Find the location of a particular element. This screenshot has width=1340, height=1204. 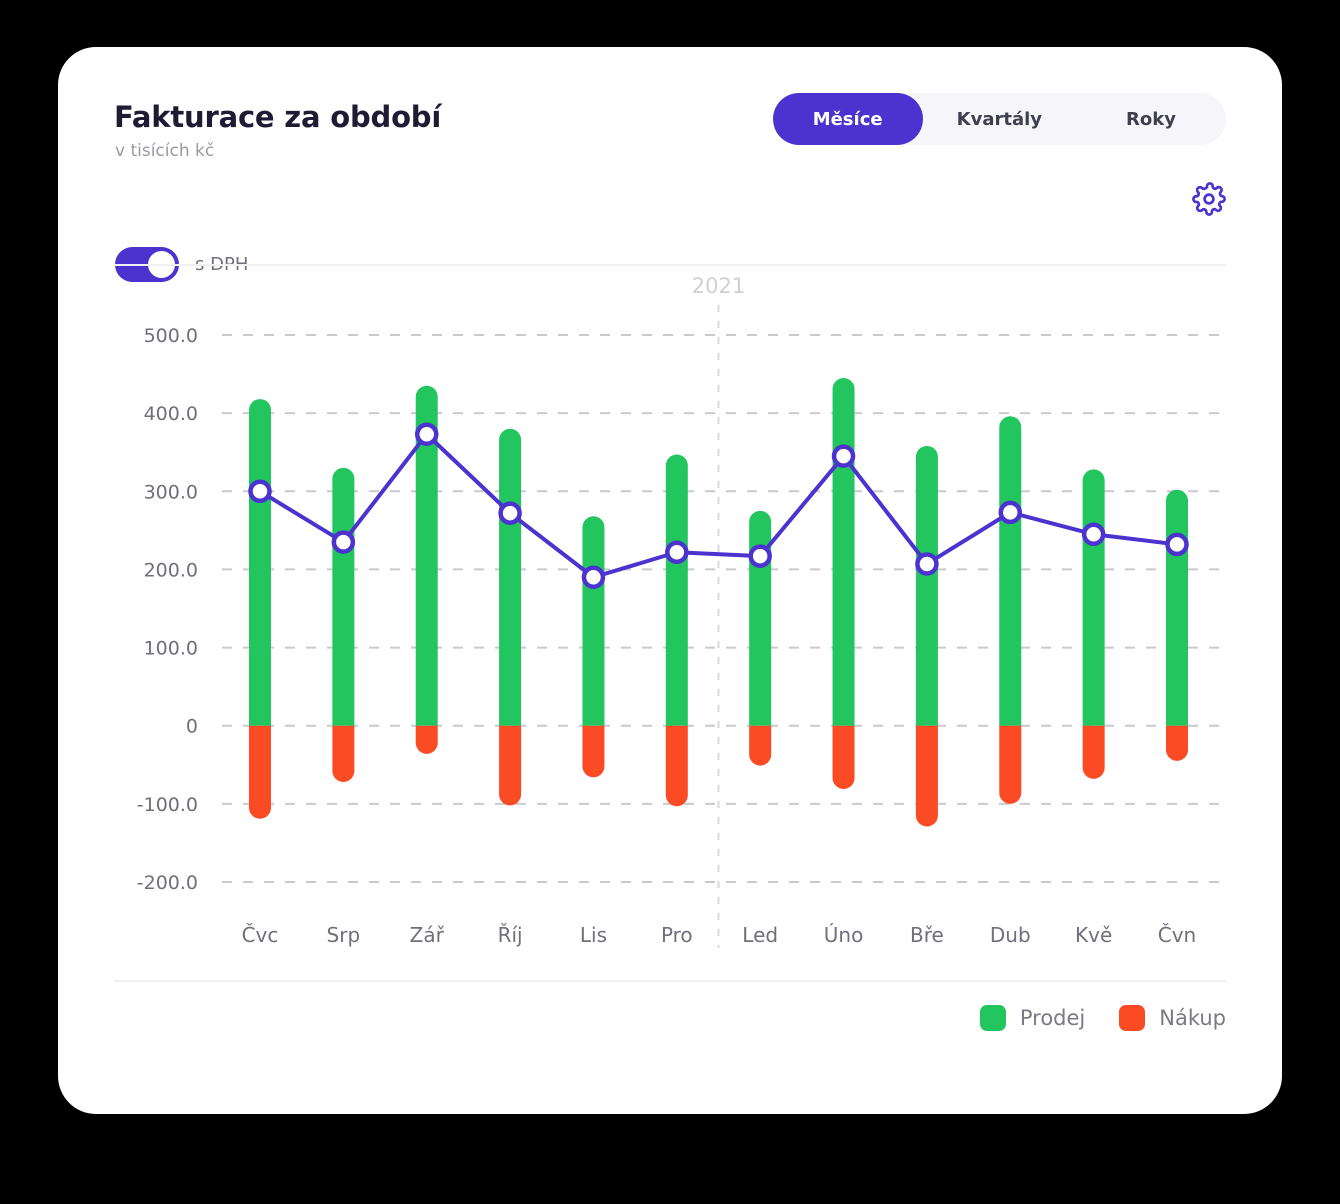

x-axis-tick-label: Srp is located at coordinates (344, 935).